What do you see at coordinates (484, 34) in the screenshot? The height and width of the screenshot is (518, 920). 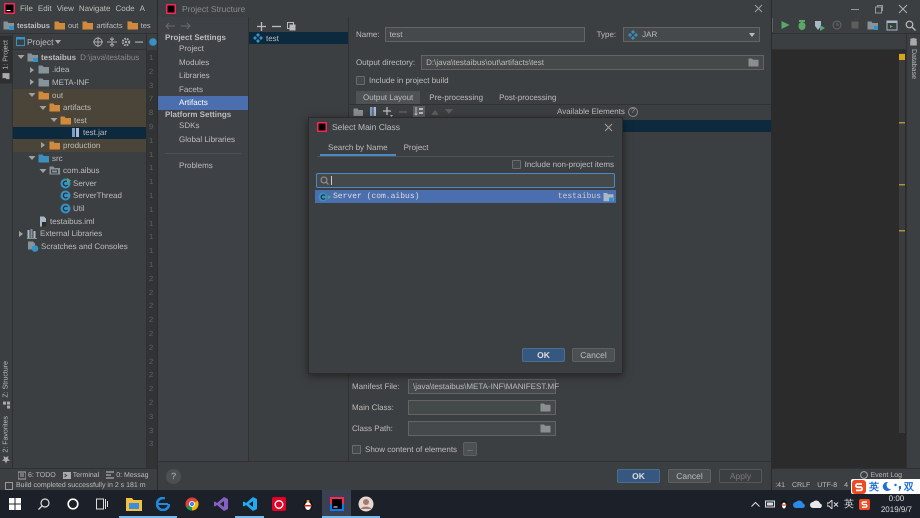 I see `name-field: test` at bounding box center [484, 34].